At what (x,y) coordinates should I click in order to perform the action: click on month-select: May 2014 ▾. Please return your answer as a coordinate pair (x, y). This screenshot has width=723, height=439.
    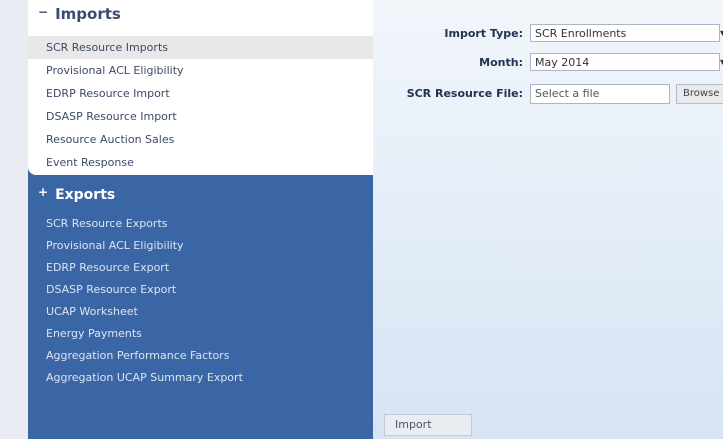
    Looking at the image, I should click on (626, 62).